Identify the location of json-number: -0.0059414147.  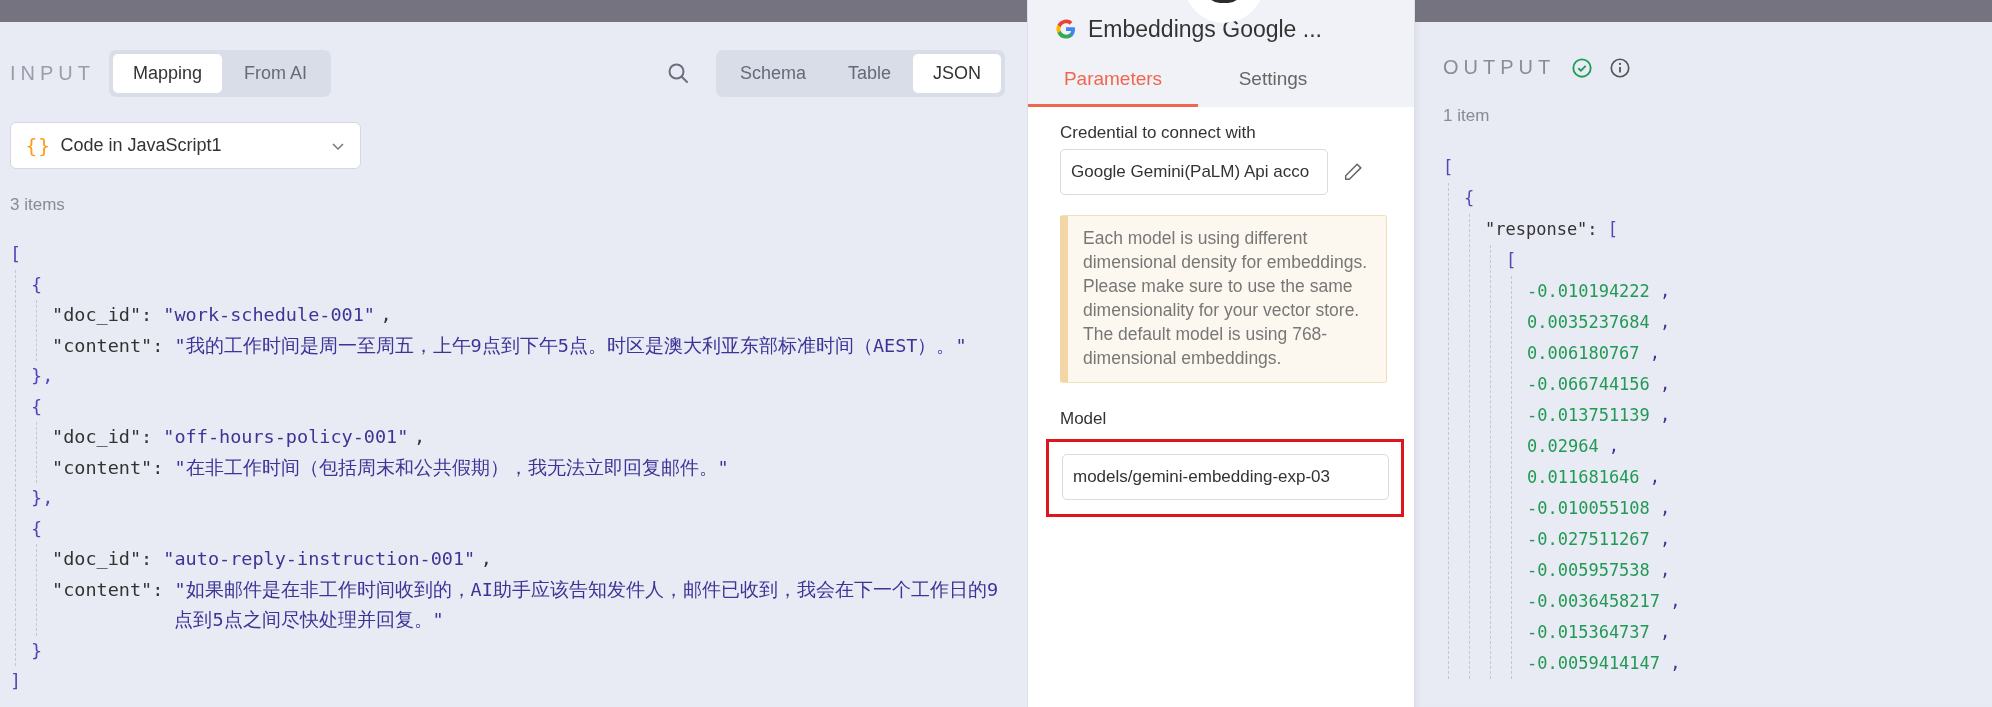
(1594, 663).